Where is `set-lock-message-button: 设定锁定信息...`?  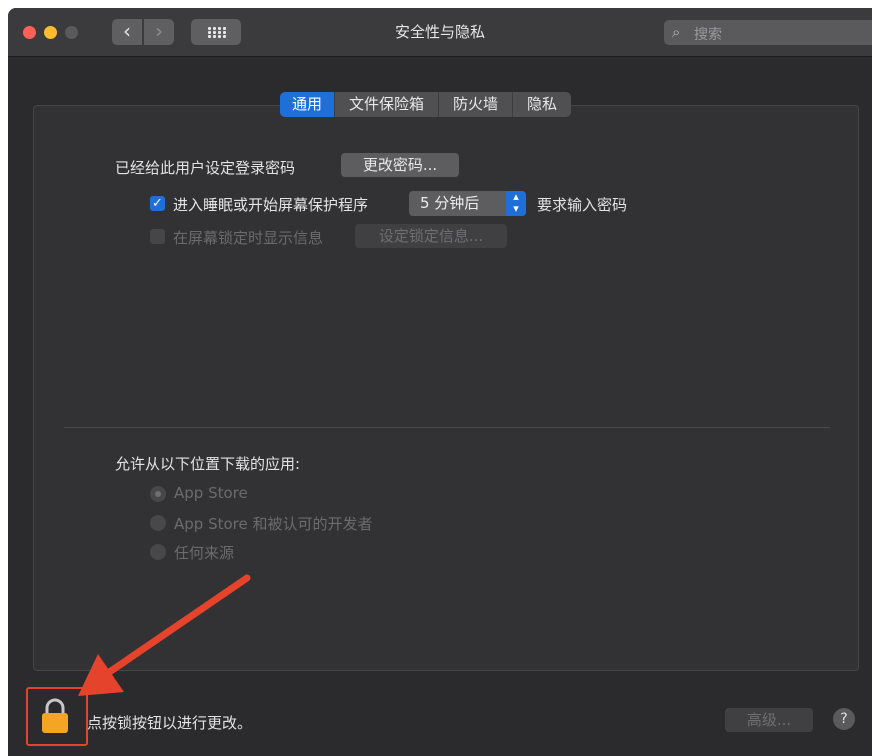 set-lock-message-button: 设定锁定信息... is located at coordinates (431, 236).